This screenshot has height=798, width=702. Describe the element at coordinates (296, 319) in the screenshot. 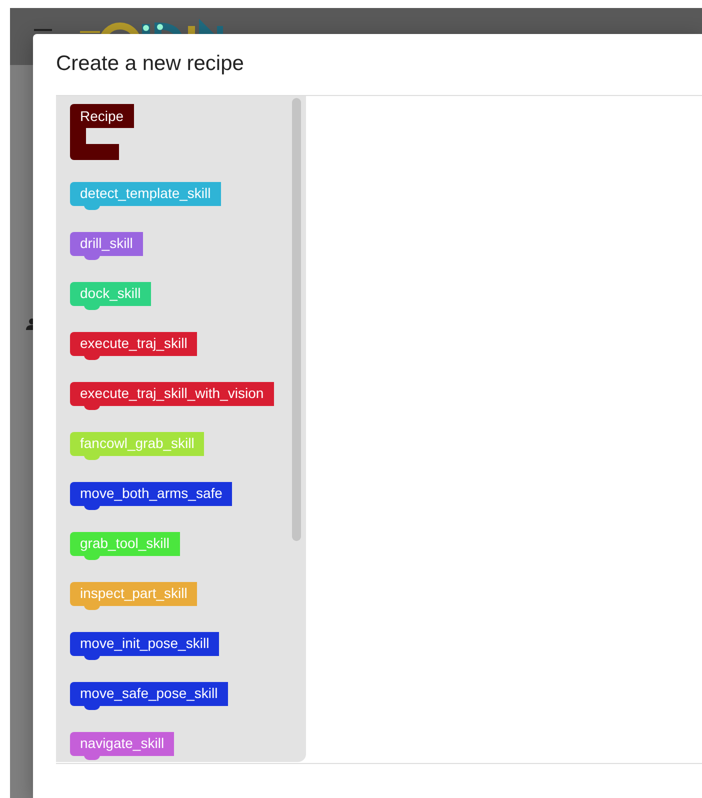

I see `scrollbar` at that location.